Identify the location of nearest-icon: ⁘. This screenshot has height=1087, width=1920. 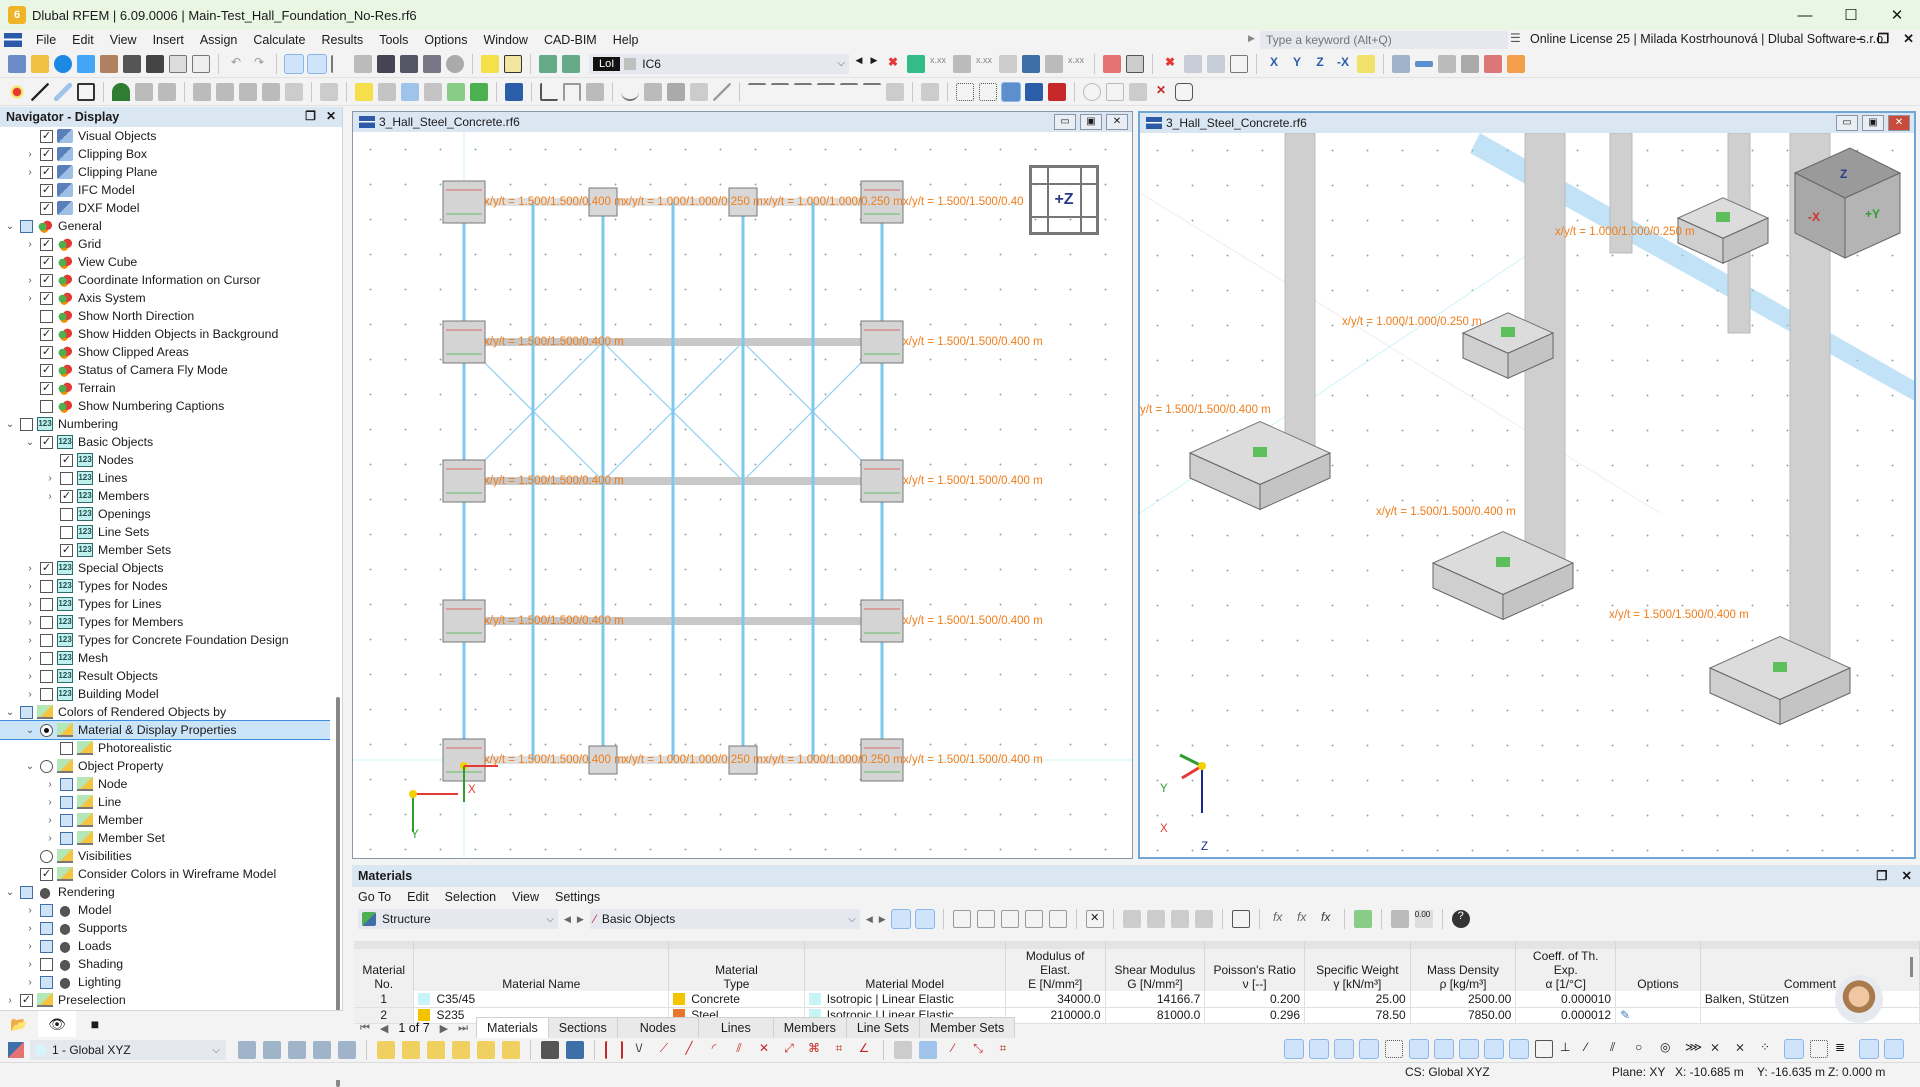
(1769, 1049).